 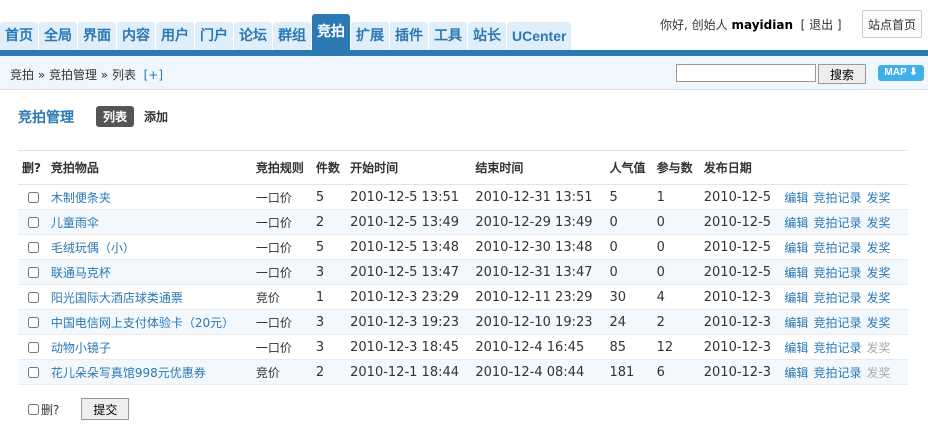 I want to click on item-name-link: 阳光国际大酒店球类通票, so click(x=117, y=298).